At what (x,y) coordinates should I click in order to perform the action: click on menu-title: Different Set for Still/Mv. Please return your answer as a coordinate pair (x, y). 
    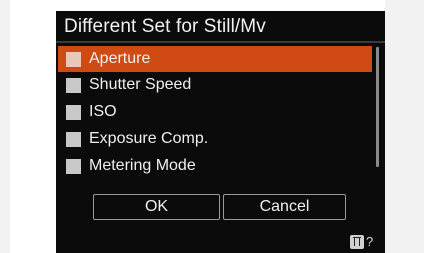
    Looking at the image, I should click on (165, 26).